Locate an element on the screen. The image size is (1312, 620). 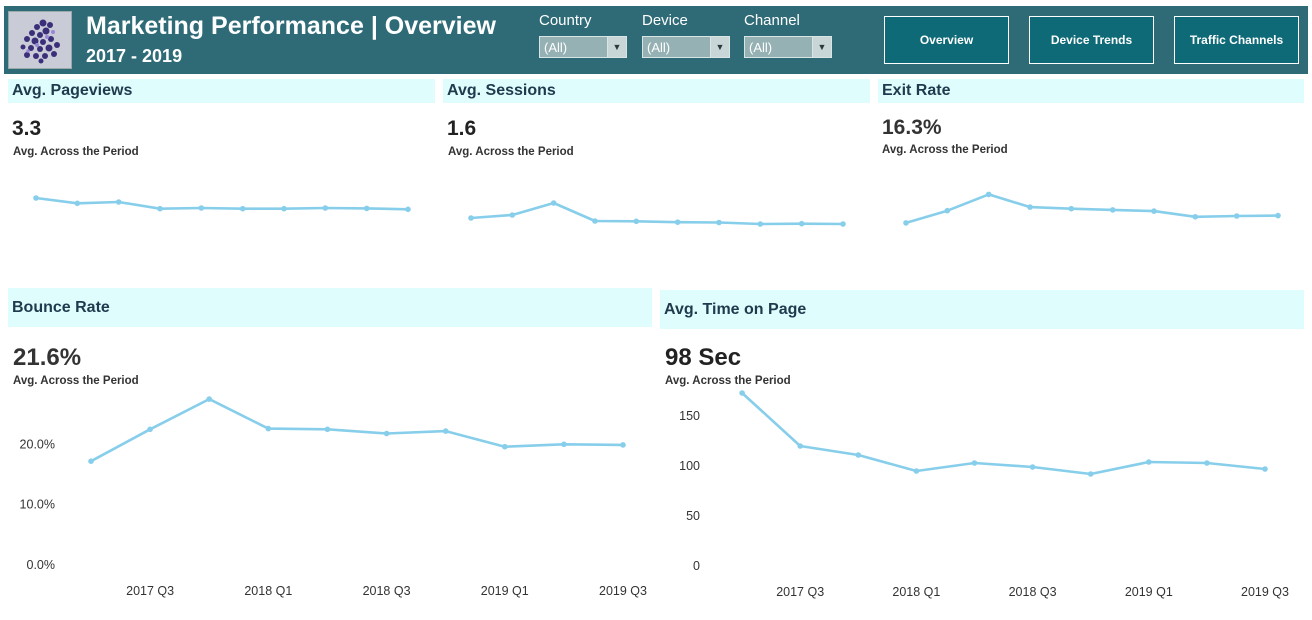
device-filter-label: Device is located at coordinates (665, 20).